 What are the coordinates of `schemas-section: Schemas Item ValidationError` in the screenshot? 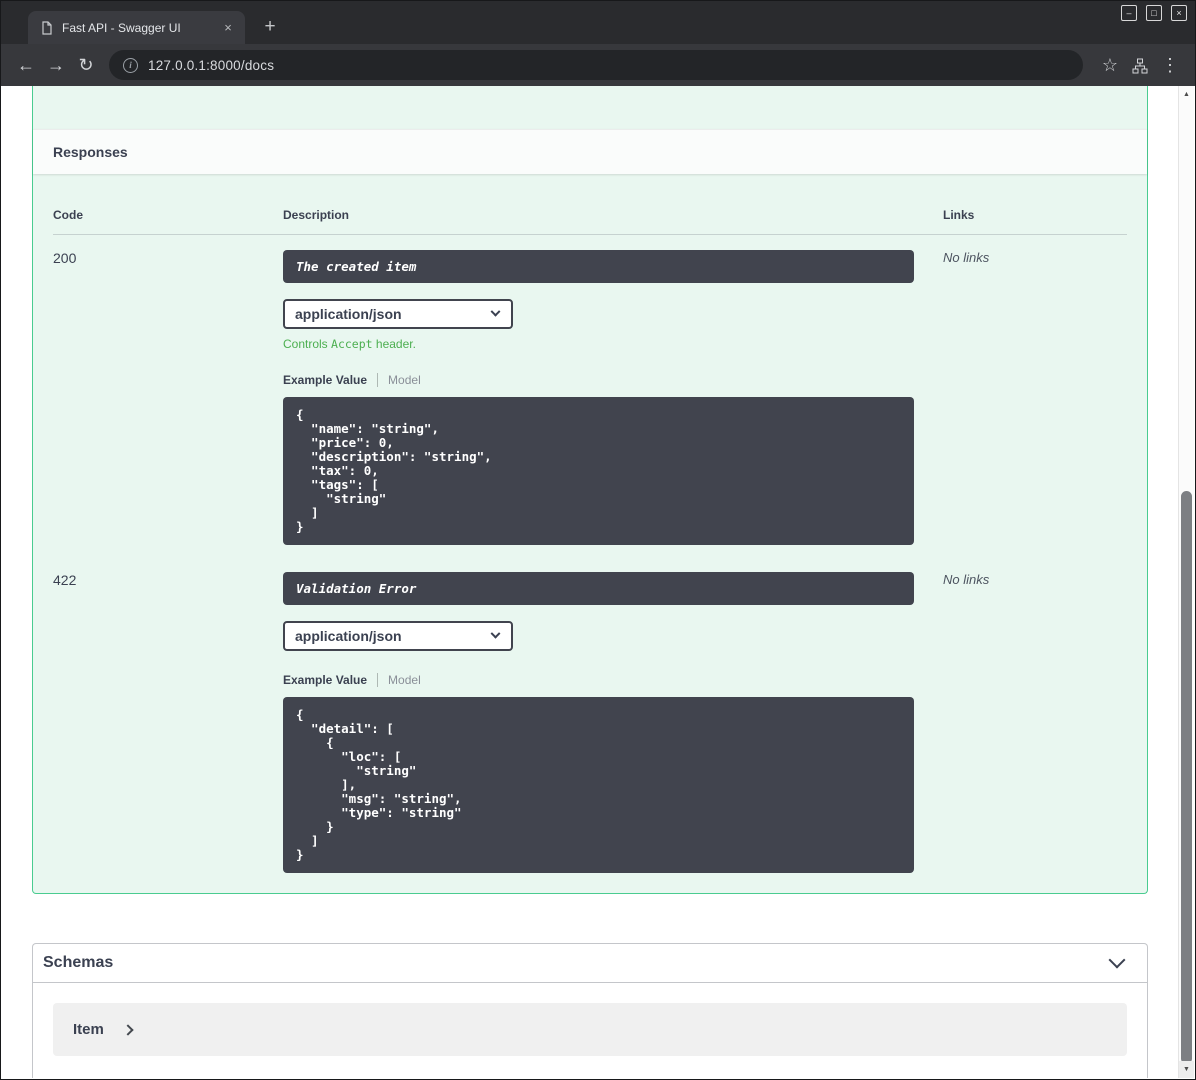 It's located at (590, 1010).